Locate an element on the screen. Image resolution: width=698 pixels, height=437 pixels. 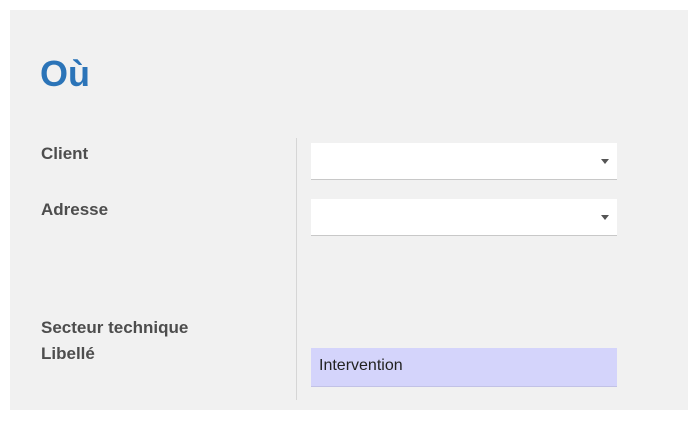
adresse-select is located at coordinates (464, 217).